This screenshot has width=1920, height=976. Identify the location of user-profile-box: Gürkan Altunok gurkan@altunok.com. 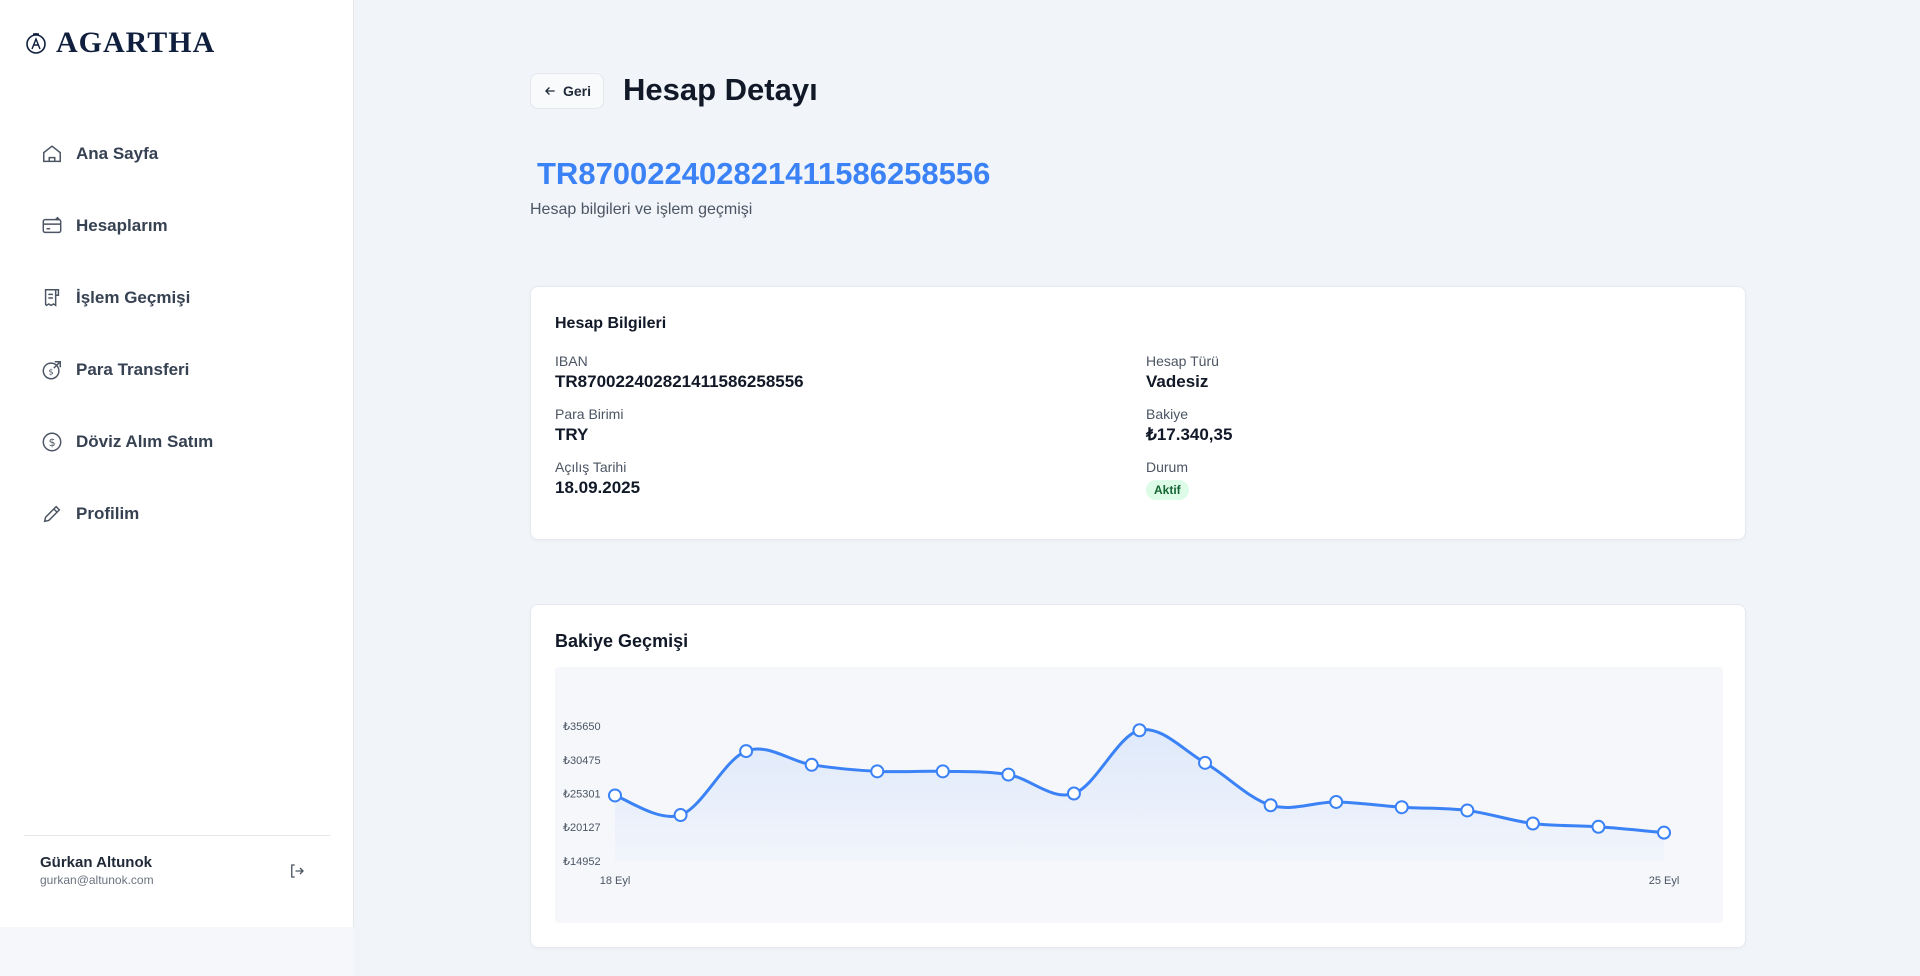
(177, 861).